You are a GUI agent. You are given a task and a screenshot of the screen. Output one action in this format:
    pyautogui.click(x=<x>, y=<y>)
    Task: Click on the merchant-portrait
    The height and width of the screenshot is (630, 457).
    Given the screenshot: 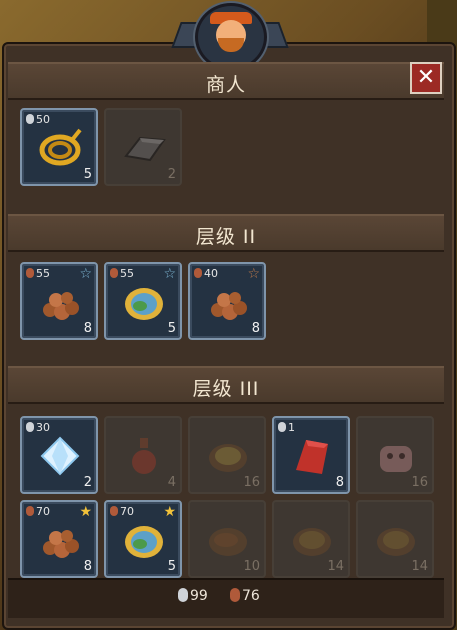 What is the action you would take?
    pyautogui.click(x=231, y=37)
    